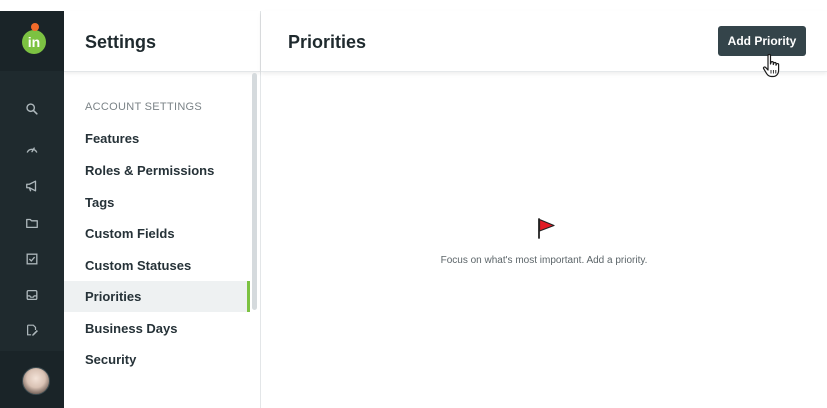  Describe the element at coordinates (36, 381) in the screenshot. I see `user-avatar` at that location.